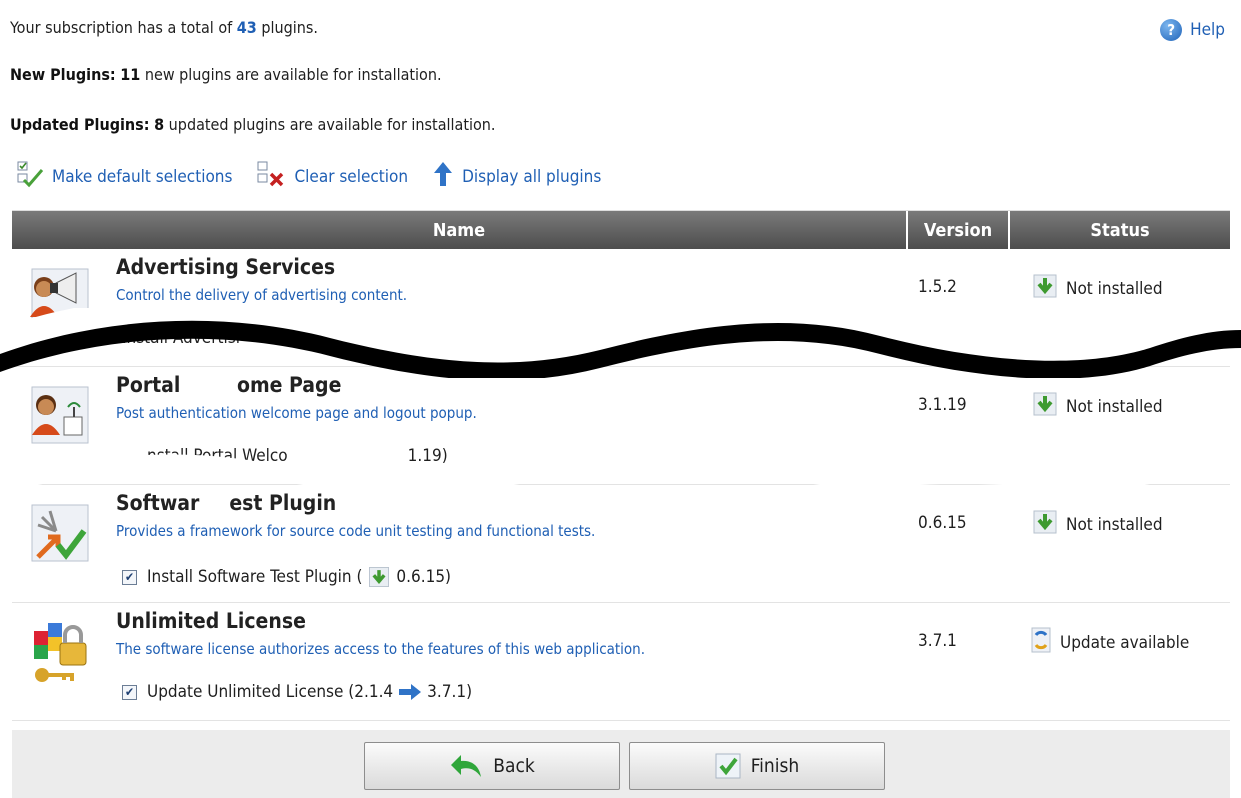 This screenshot has height=798, width=1241. Describe the element at coordinates (1108, 642) in the screenshot. I see `plugin-status: Update available` at that location.